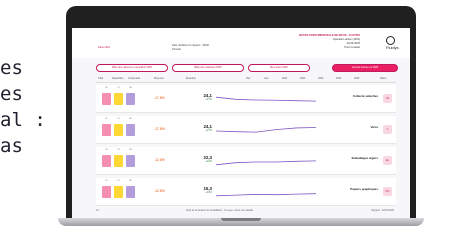  What do you see at coordinates (352, 47) in the screenshot?
I see `report-title-line: Pour la saisie` at bounding box center [352, 47].